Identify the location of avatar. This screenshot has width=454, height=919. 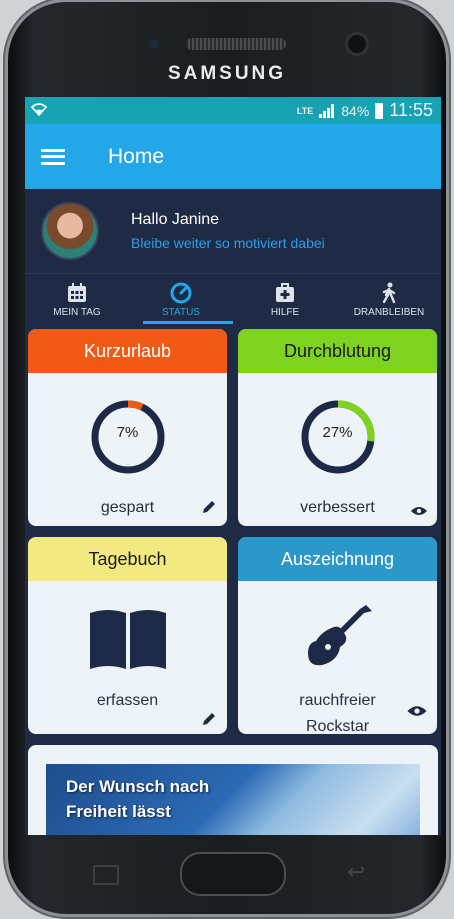
(70, 231).